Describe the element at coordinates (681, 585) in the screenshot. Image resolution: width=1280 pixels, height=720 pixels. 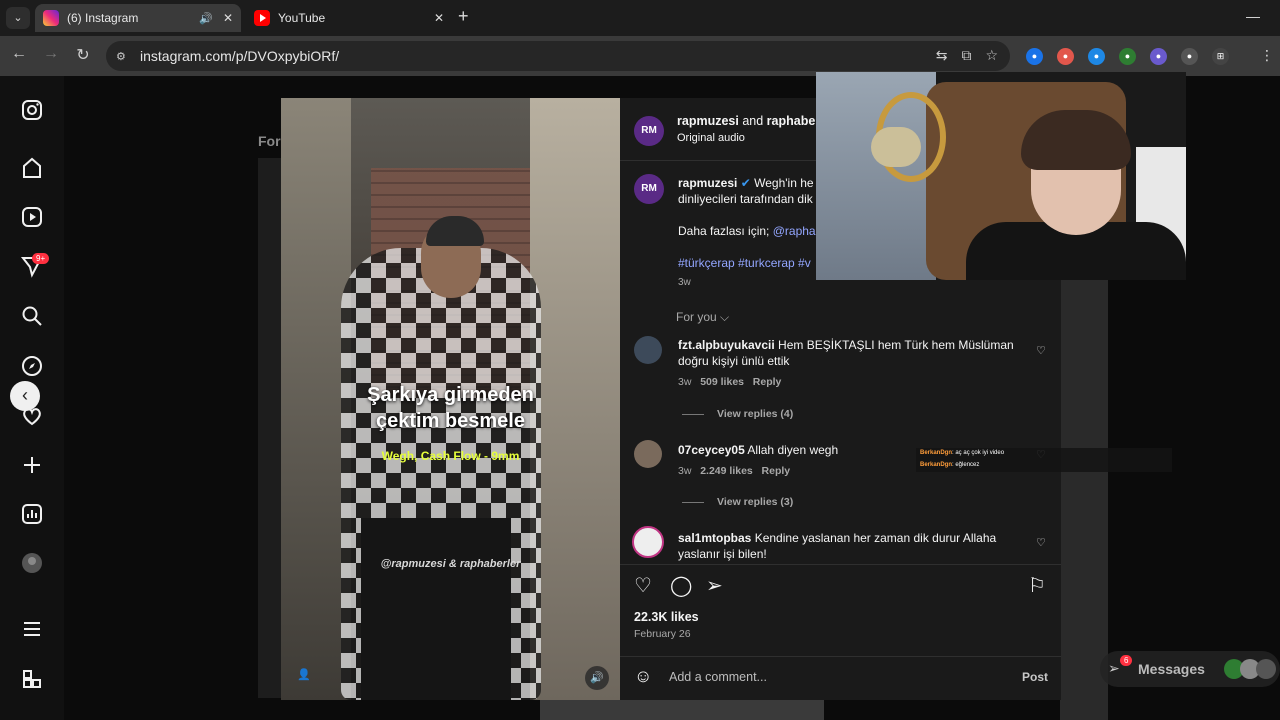
I see `comment-bubble-icon: ◯` at that location.